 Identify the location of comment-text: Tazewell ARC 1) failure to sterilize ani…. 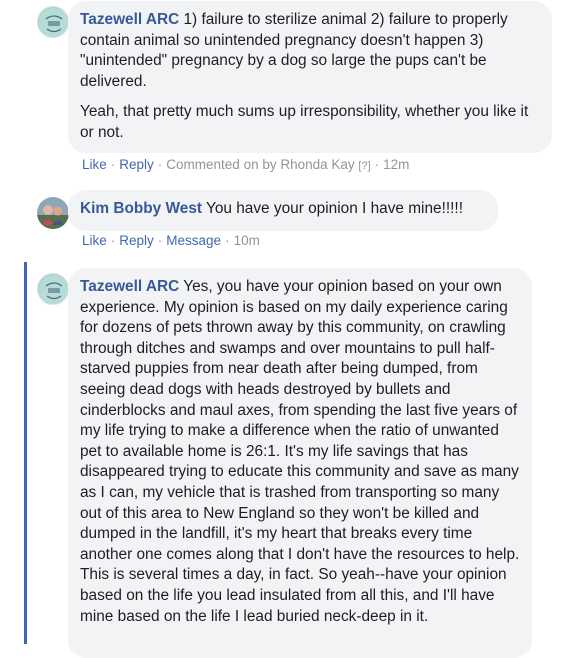
(294, 50).